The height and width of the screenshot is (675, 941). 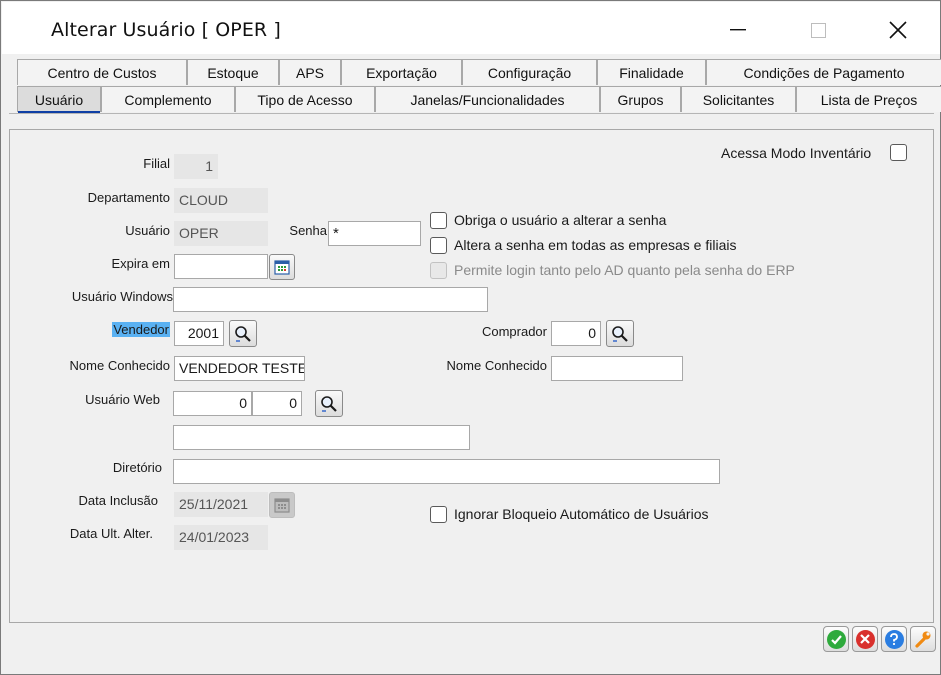 I want to click on usuario-web-field-1: 0, so click(x=212, y=403).